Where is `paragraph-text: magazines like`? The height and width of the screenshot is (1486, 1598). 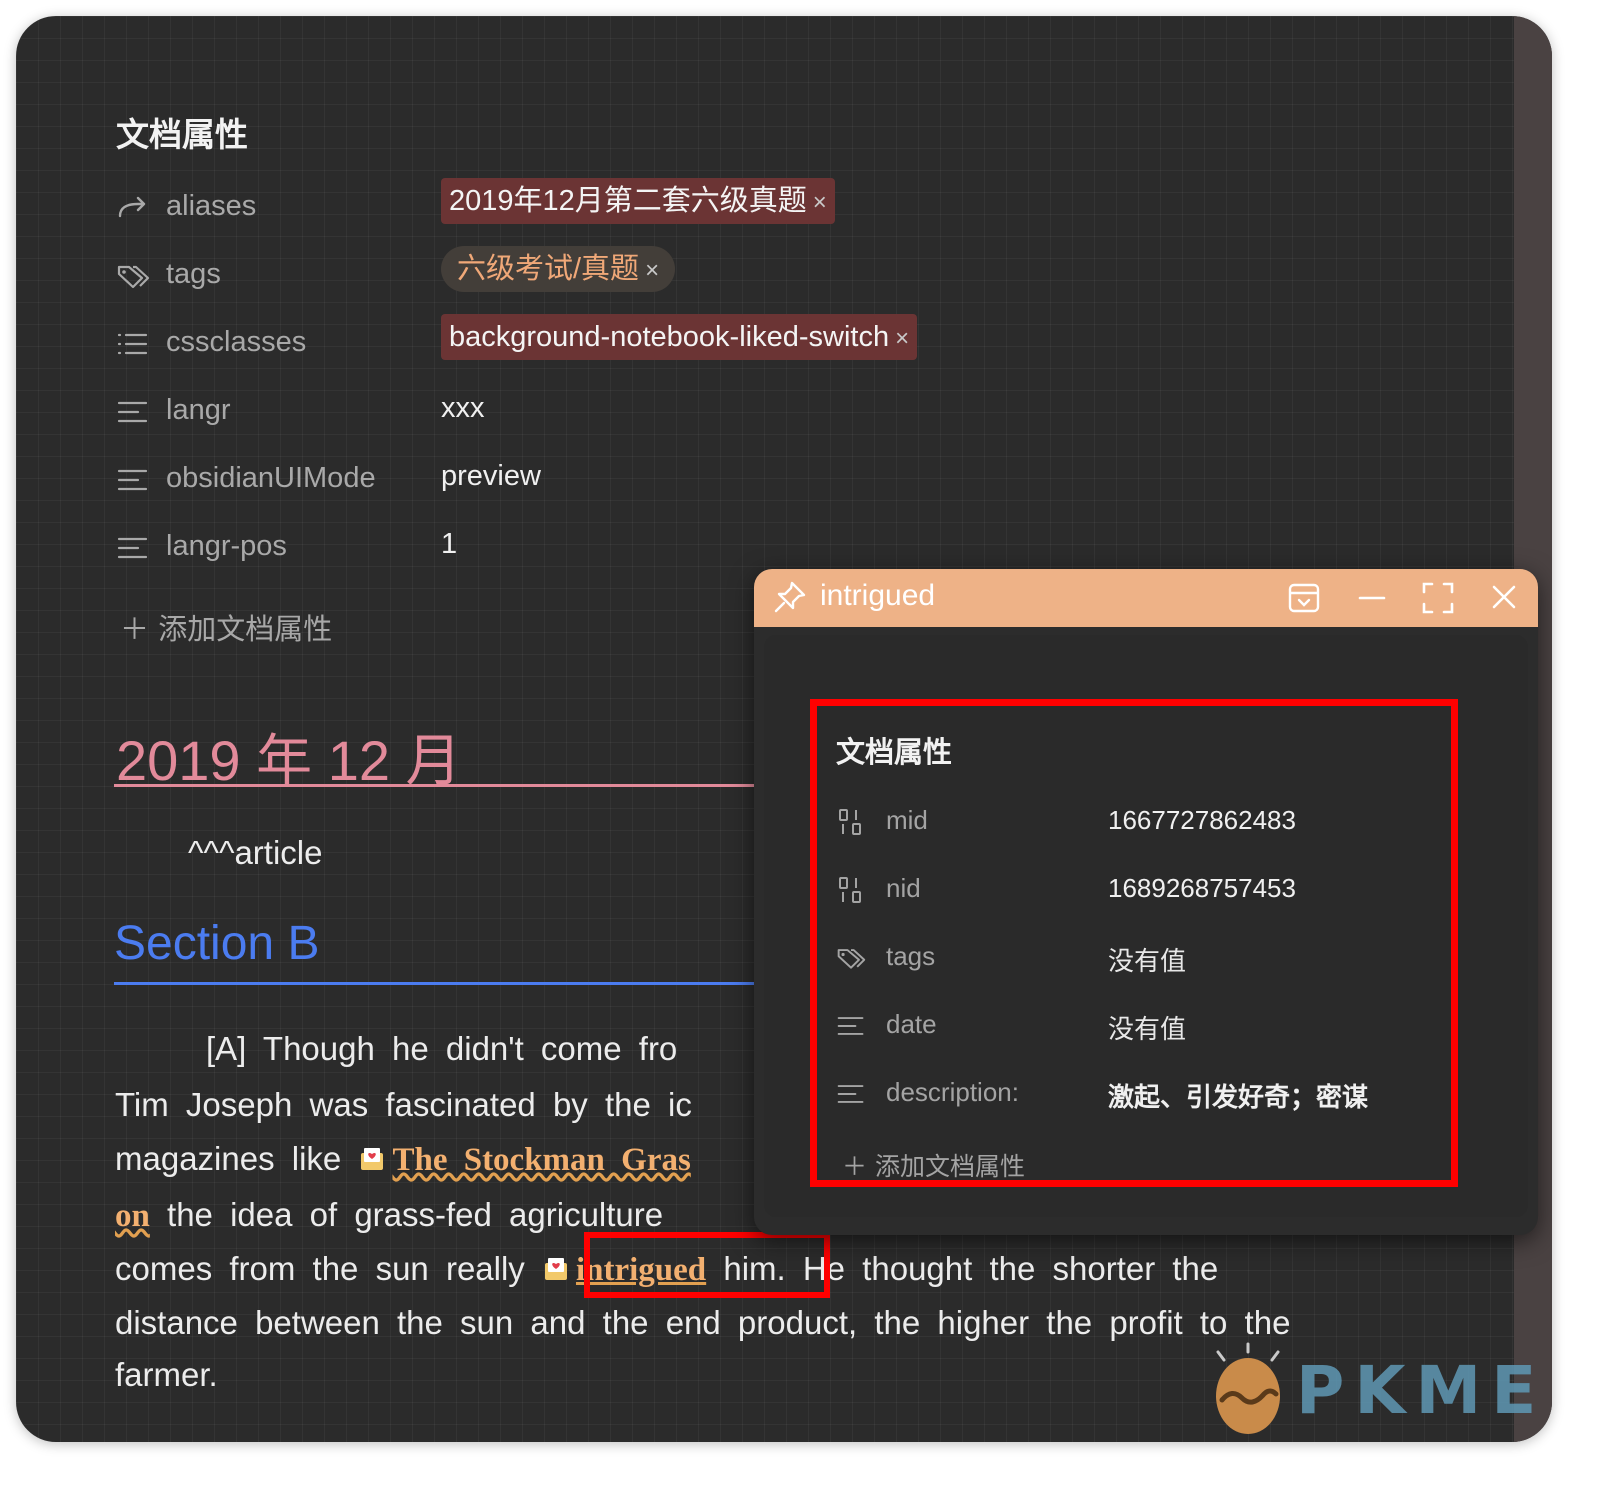
paragraph-text: magazines like is located at coordinates (237, 1158).